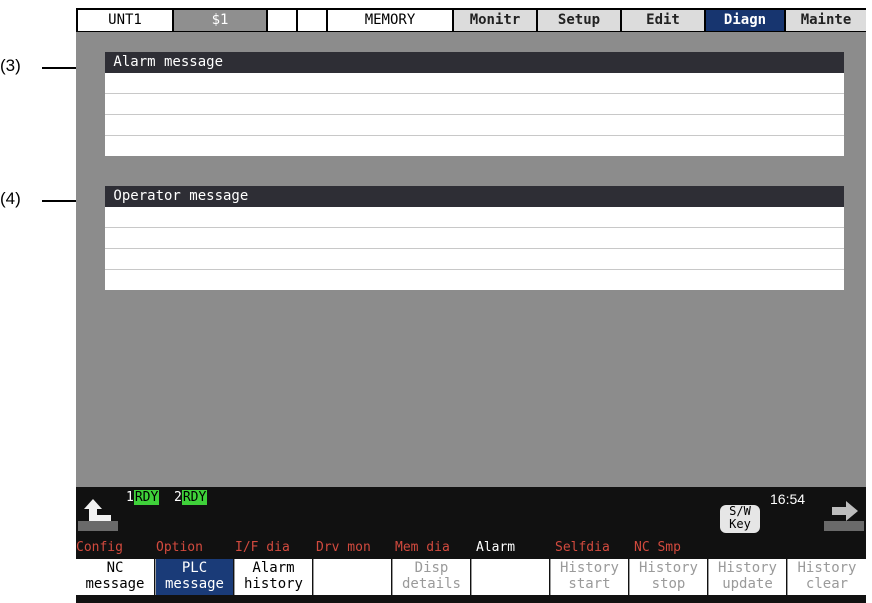 Image resolution: width=872 pixels, height=603 pixels. What do you see at coordinates (125, 20) in the screenshot?
I see `unit-label: UNT1` at bounding box center [125, 20].